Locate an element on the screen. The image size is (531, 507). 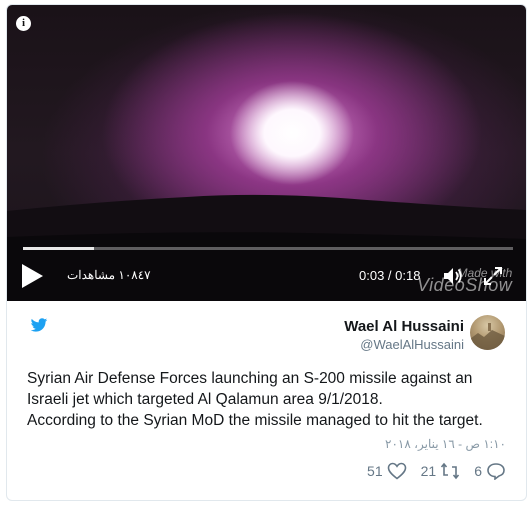
view-count: ١٠٨٤٧ مشاهدات is located at coordinates (109, 275).